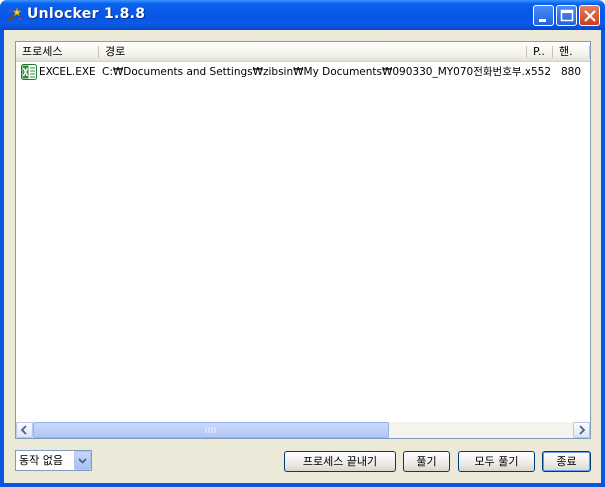 This screenshot has width=605, height=487. Describe the element at coordinates (41, 460) in the screenshot. I see `action-select-value: 동작 없음` at that location.